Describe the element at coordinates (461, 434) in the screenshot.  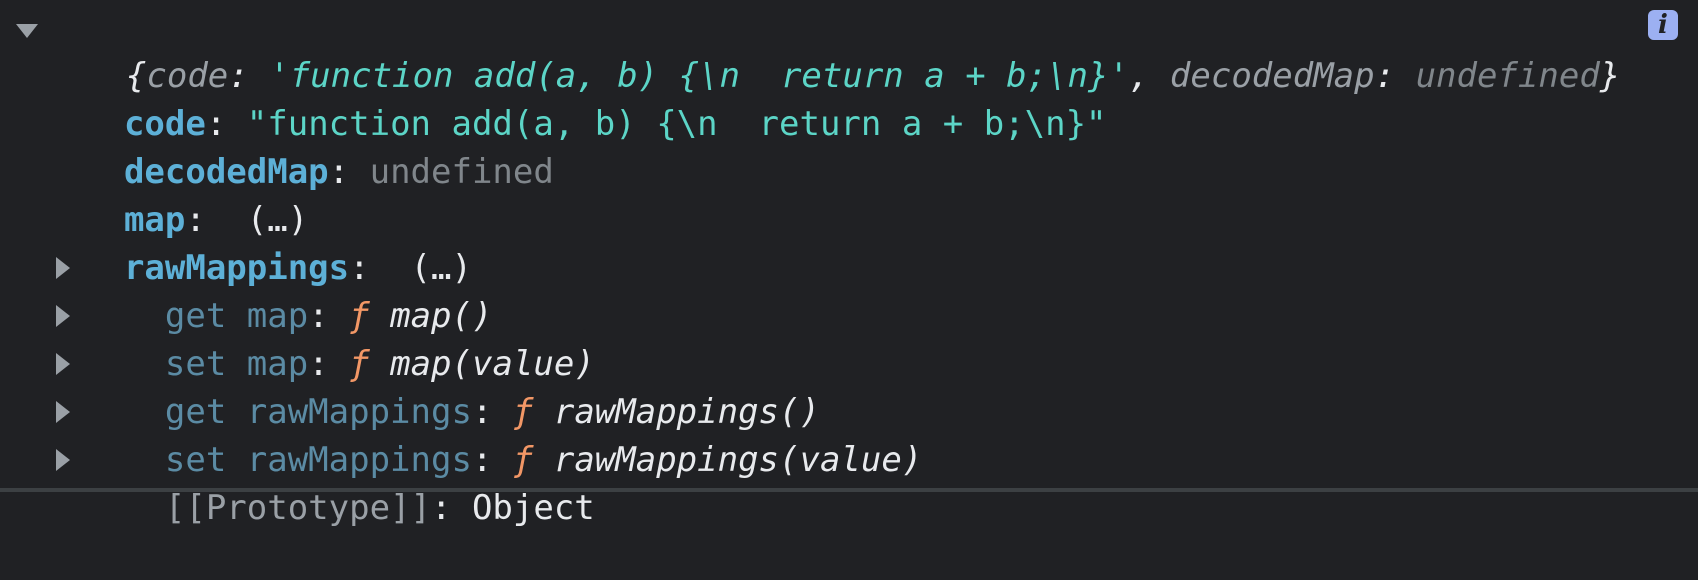
I see `accessor-row-set-rawmappings: set rawMappings: ƒ rawMappings(value)` at that location.